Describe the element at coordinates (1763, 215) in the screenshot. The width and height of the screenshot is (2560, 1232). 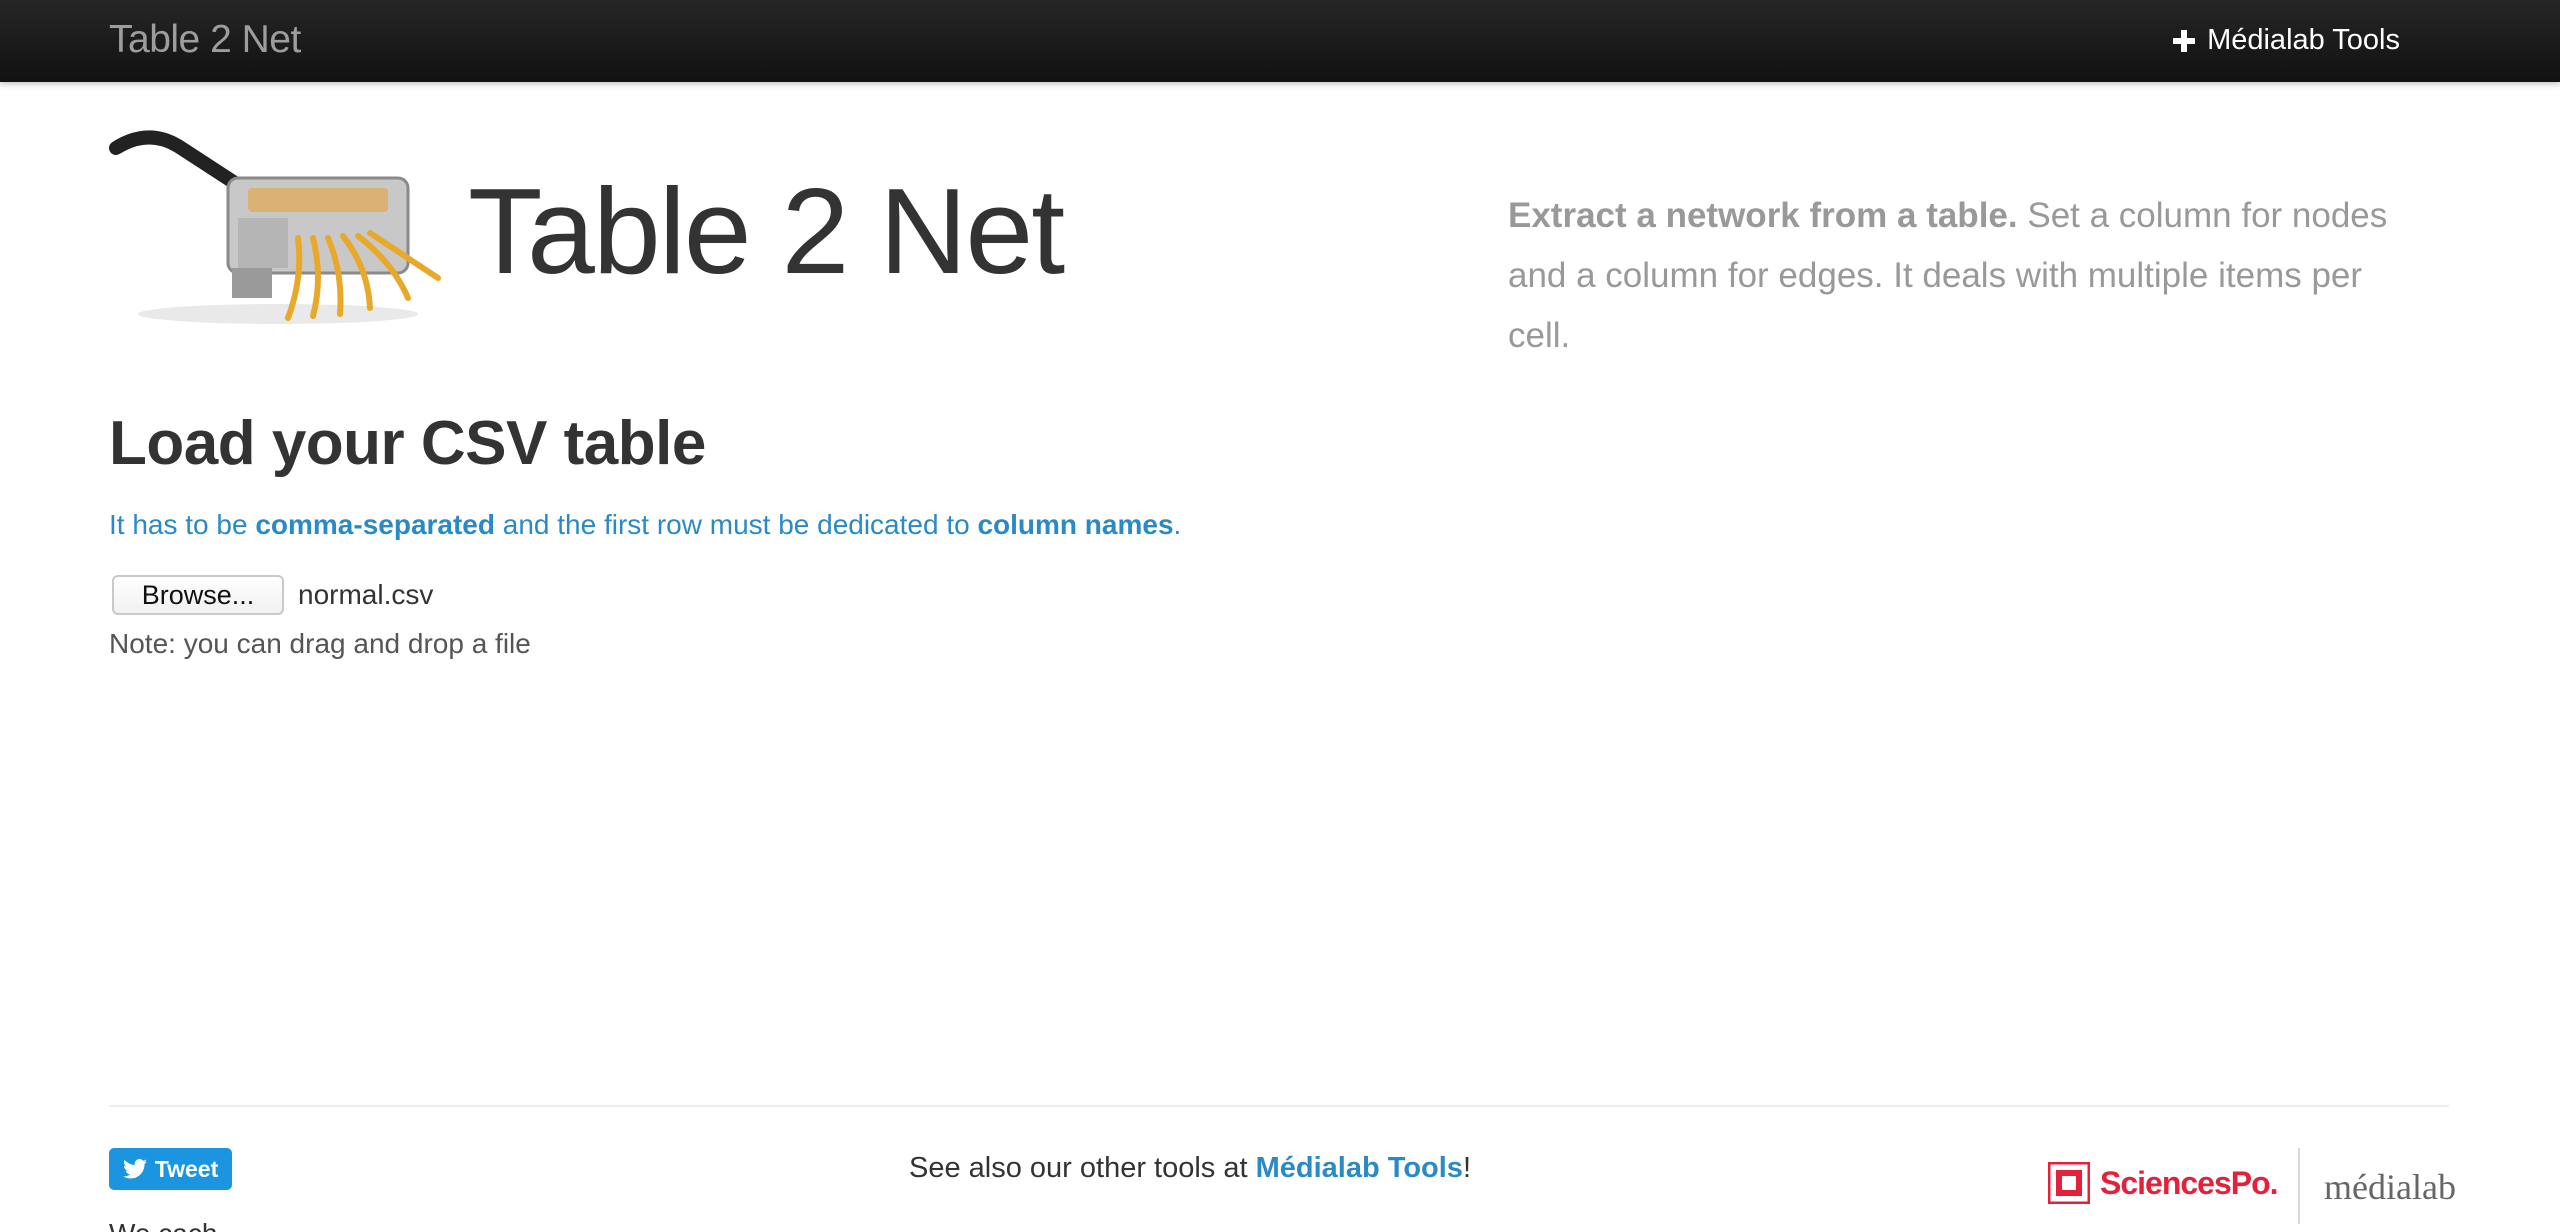
I see `tagline-strong: Extract a network from a table.` at that location.